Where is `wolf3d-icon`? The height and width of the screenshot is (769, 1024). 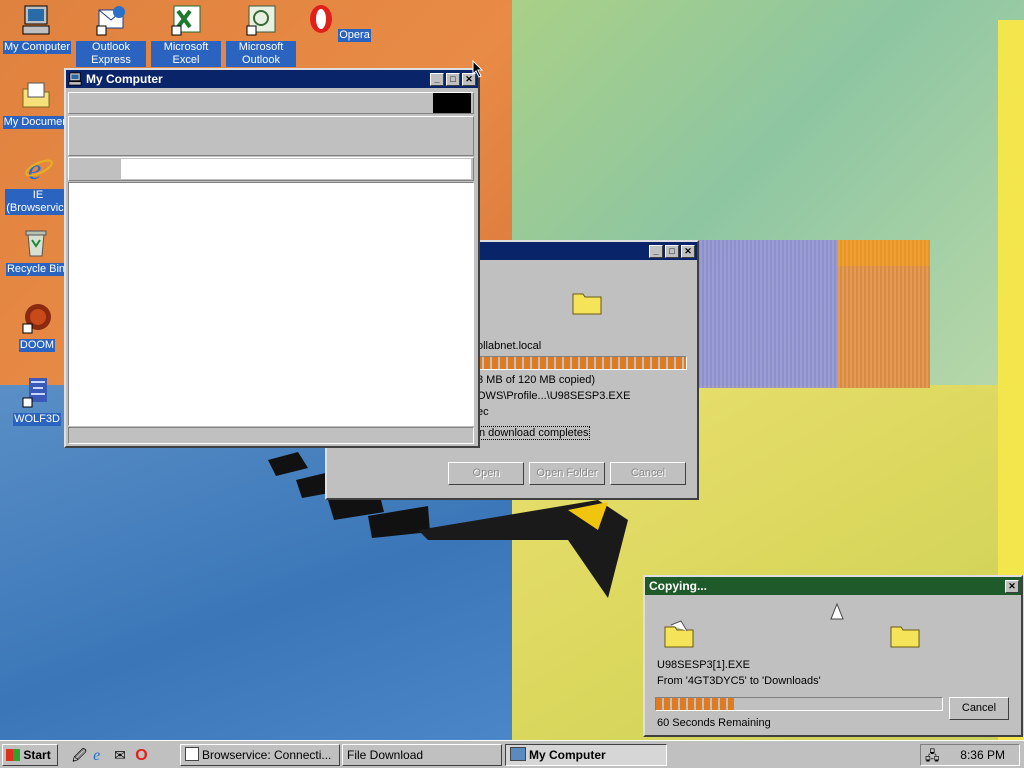
wolf3d-icon is located at coordinates (34, 393).